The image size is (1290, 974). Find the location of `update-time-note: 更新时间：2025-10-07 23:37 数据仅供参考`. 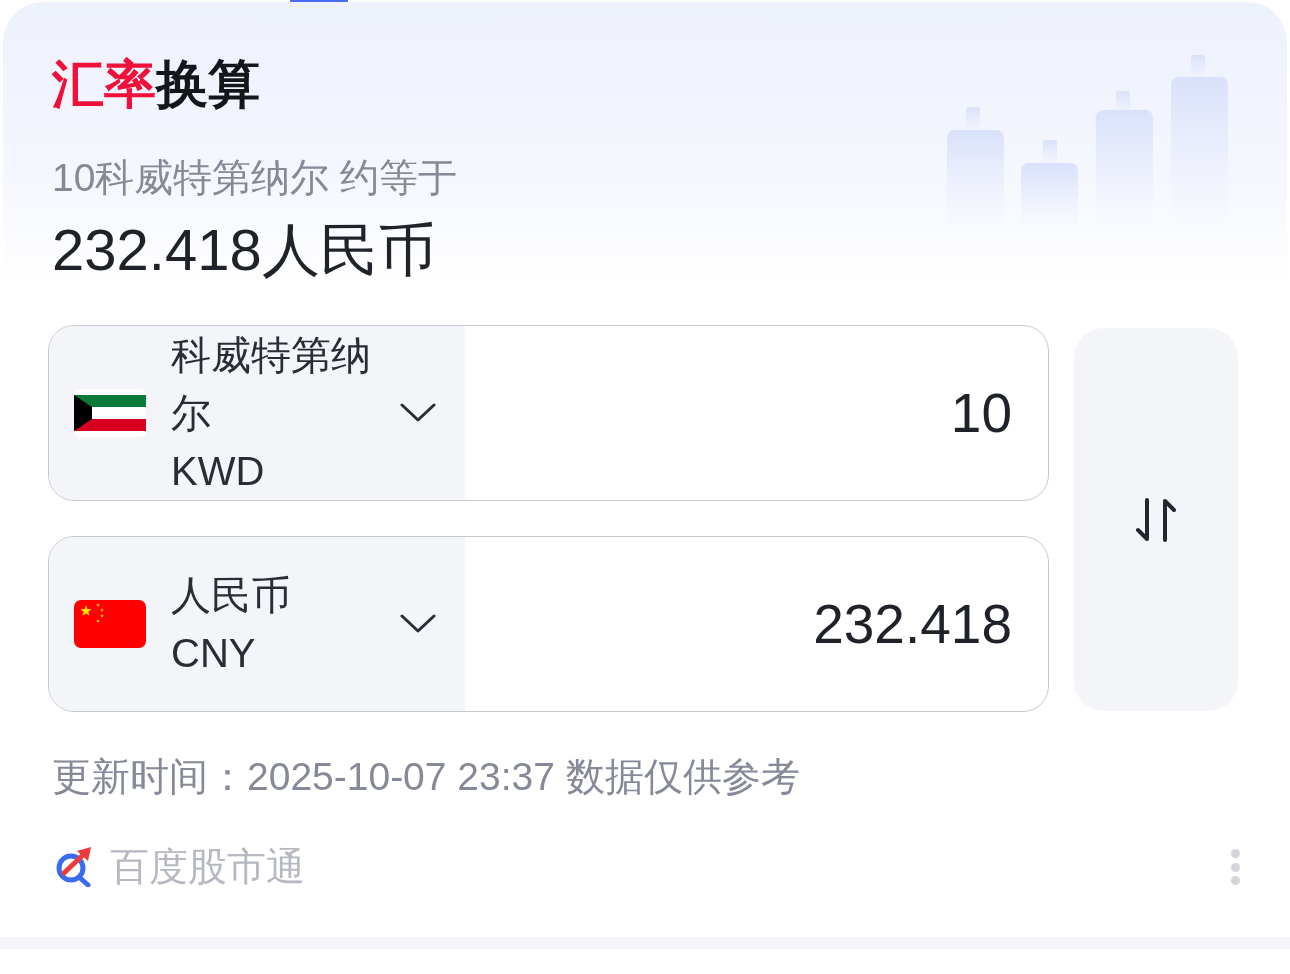

update-time-note: 更新时间：2025-10-07 23:37 数据仅供参考 is located at coordinates (426, 777).